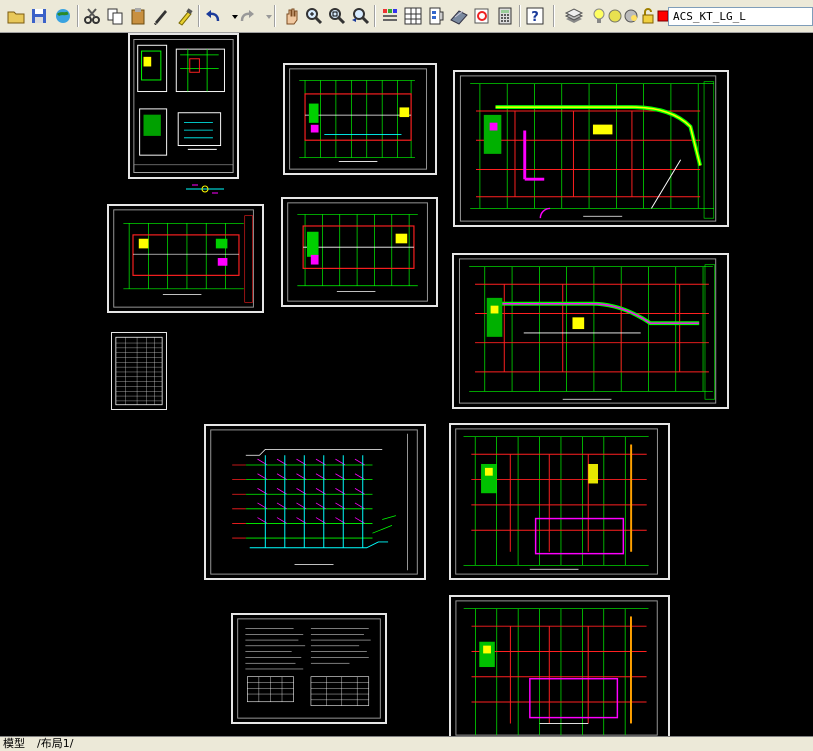 The image size is (813, 751). I want to click on tab-layout1-label: 布局1, so click(55, 743).